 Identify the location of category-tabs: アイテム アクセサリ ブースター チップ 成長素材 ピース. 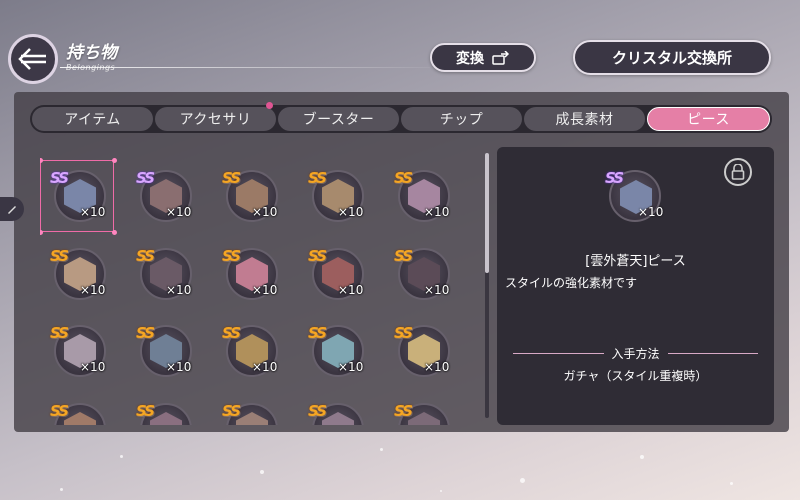
(401, 117).